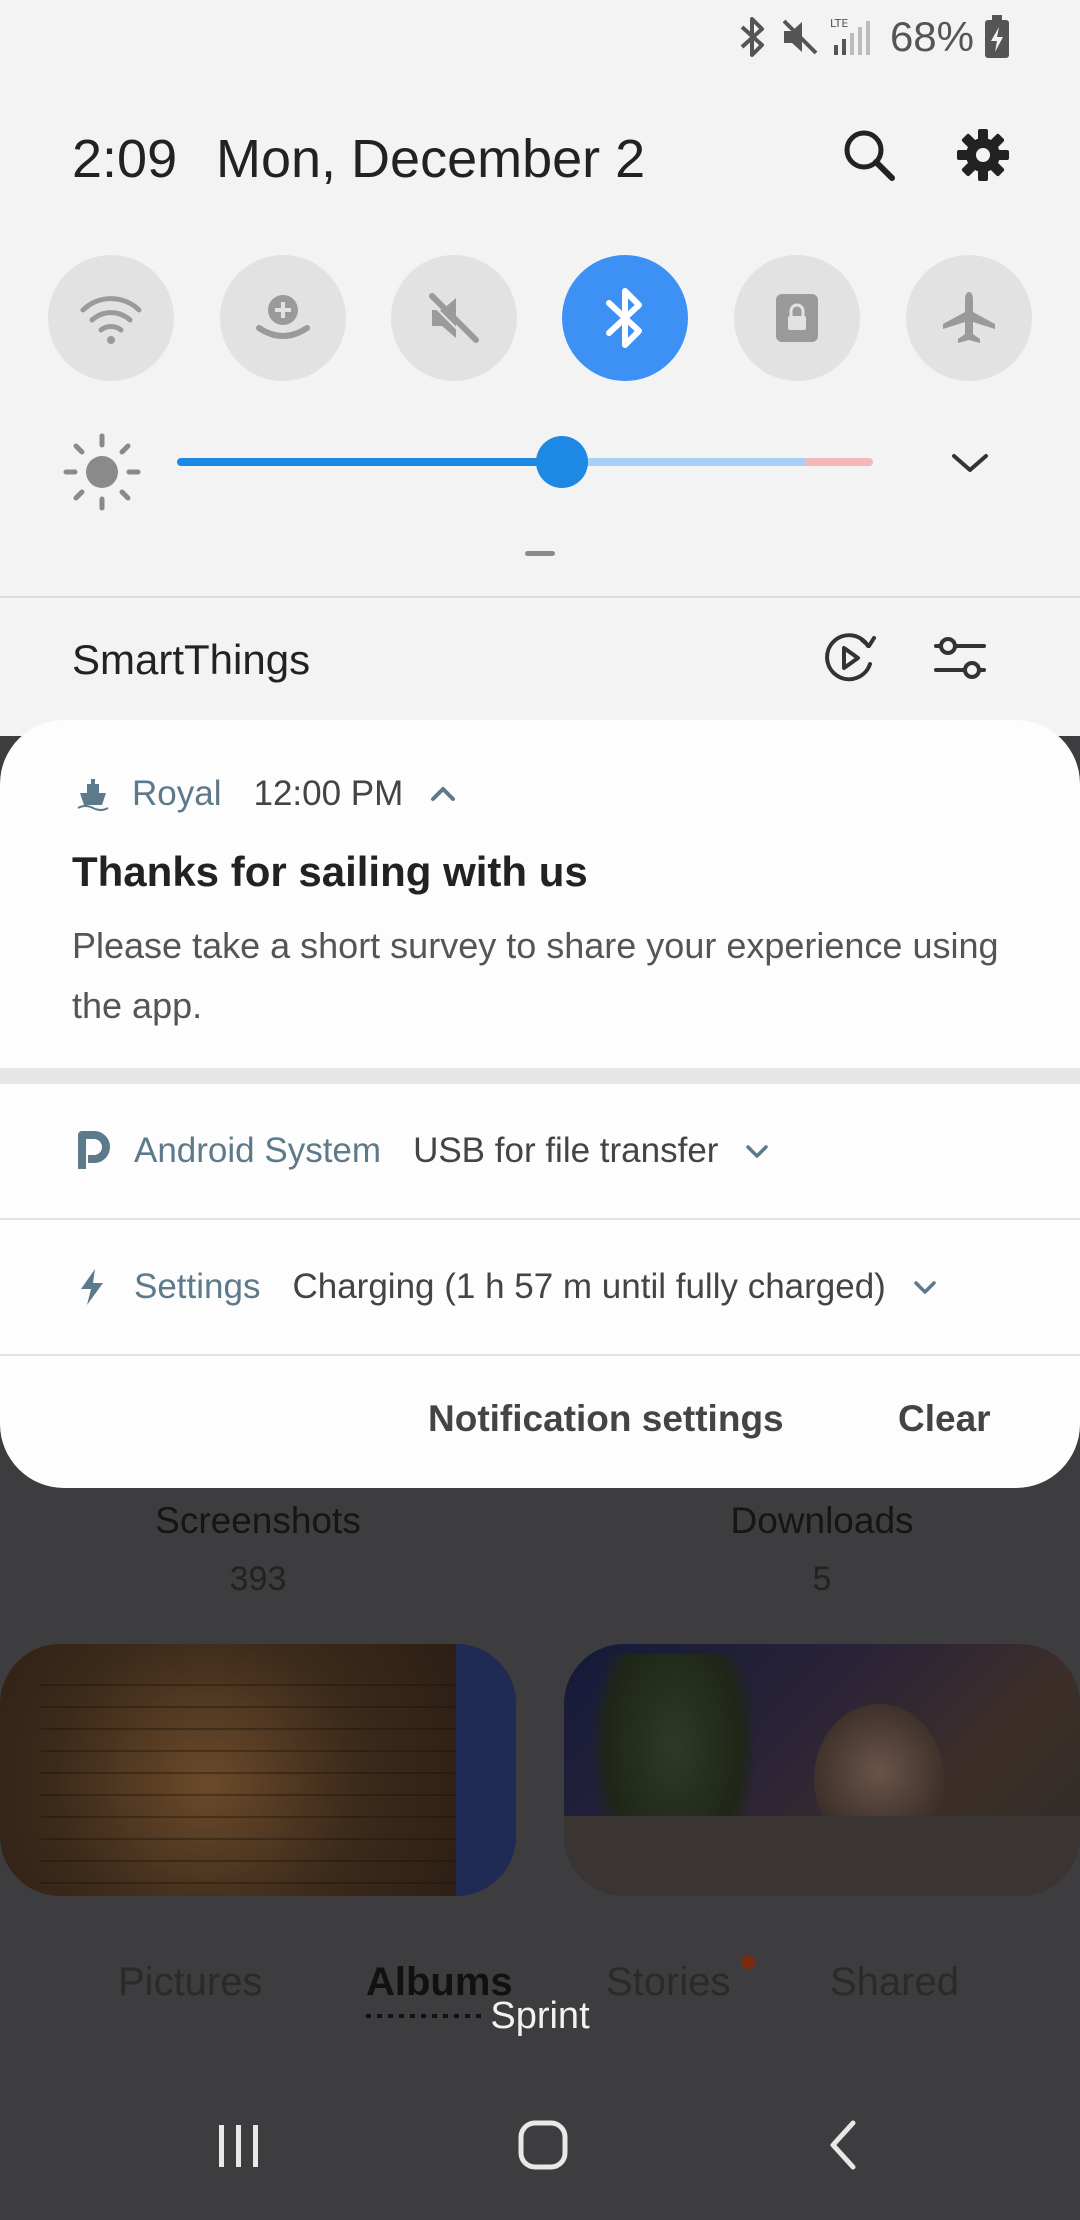 This screenshot has width=1080, height=2220. Describe the element at coordinates (800, 37) in the screenshot. I see `mute-icon` at that location.